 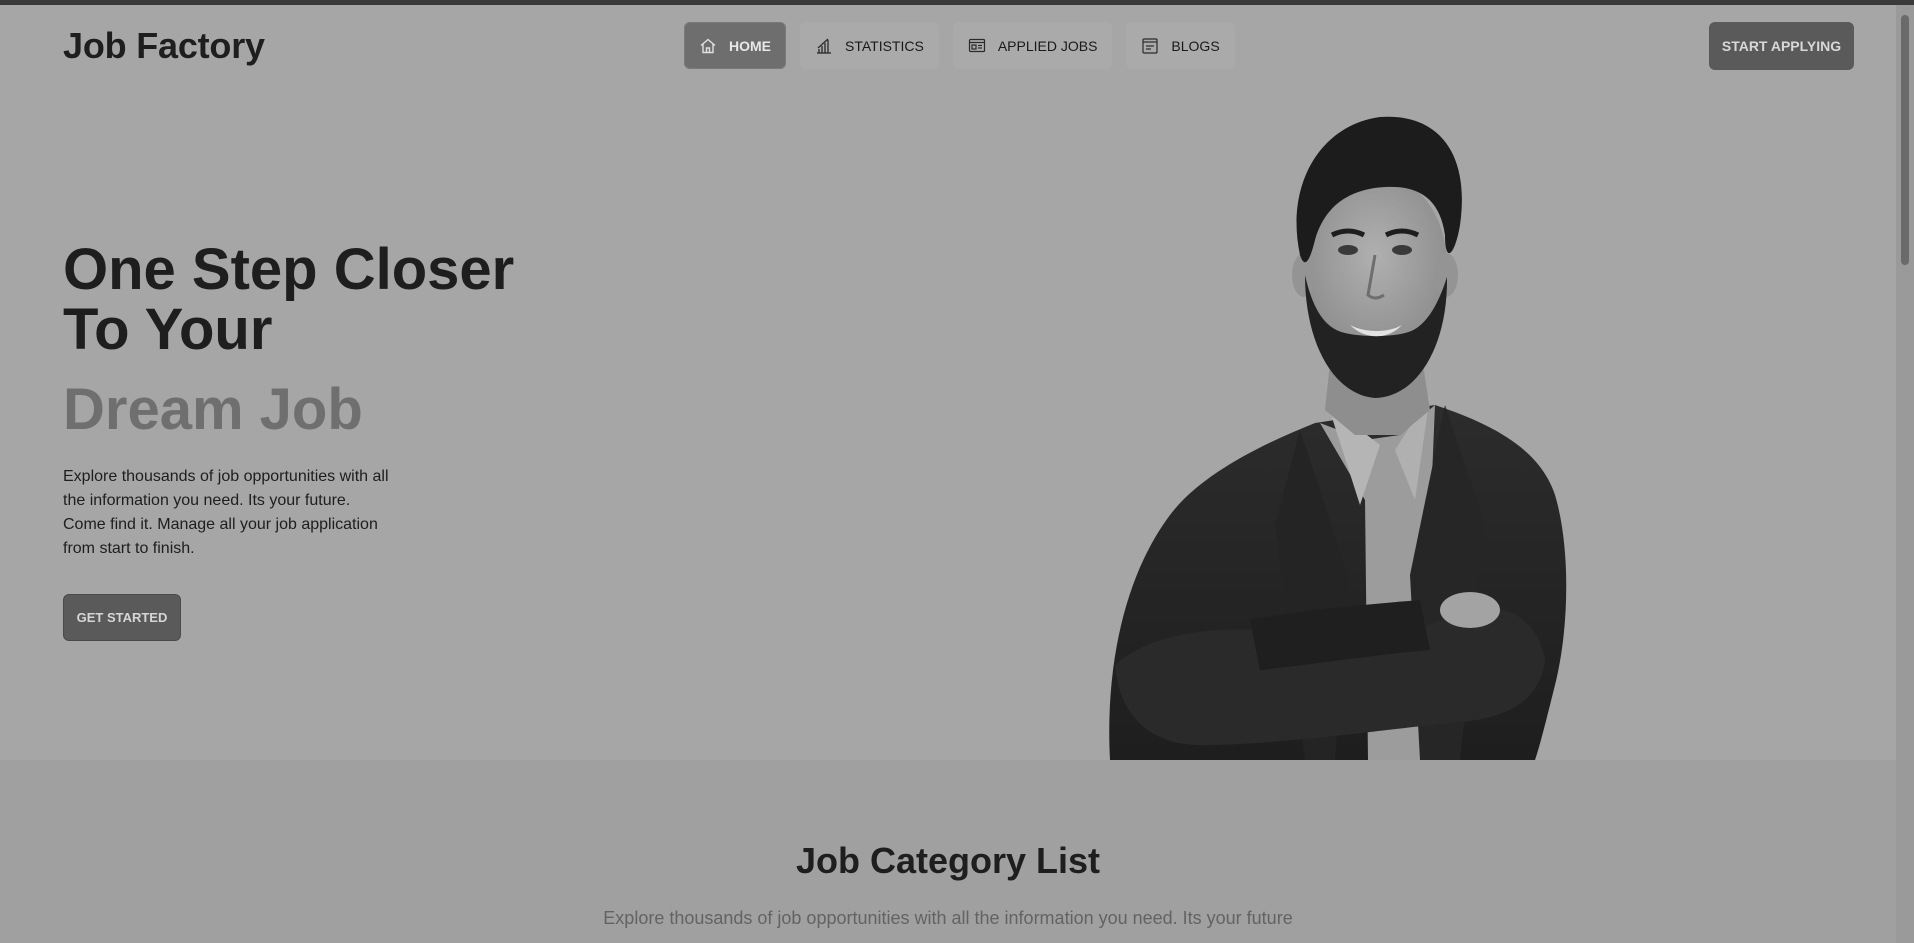 I want to click on chart-icon, so click(x=824, y=46).